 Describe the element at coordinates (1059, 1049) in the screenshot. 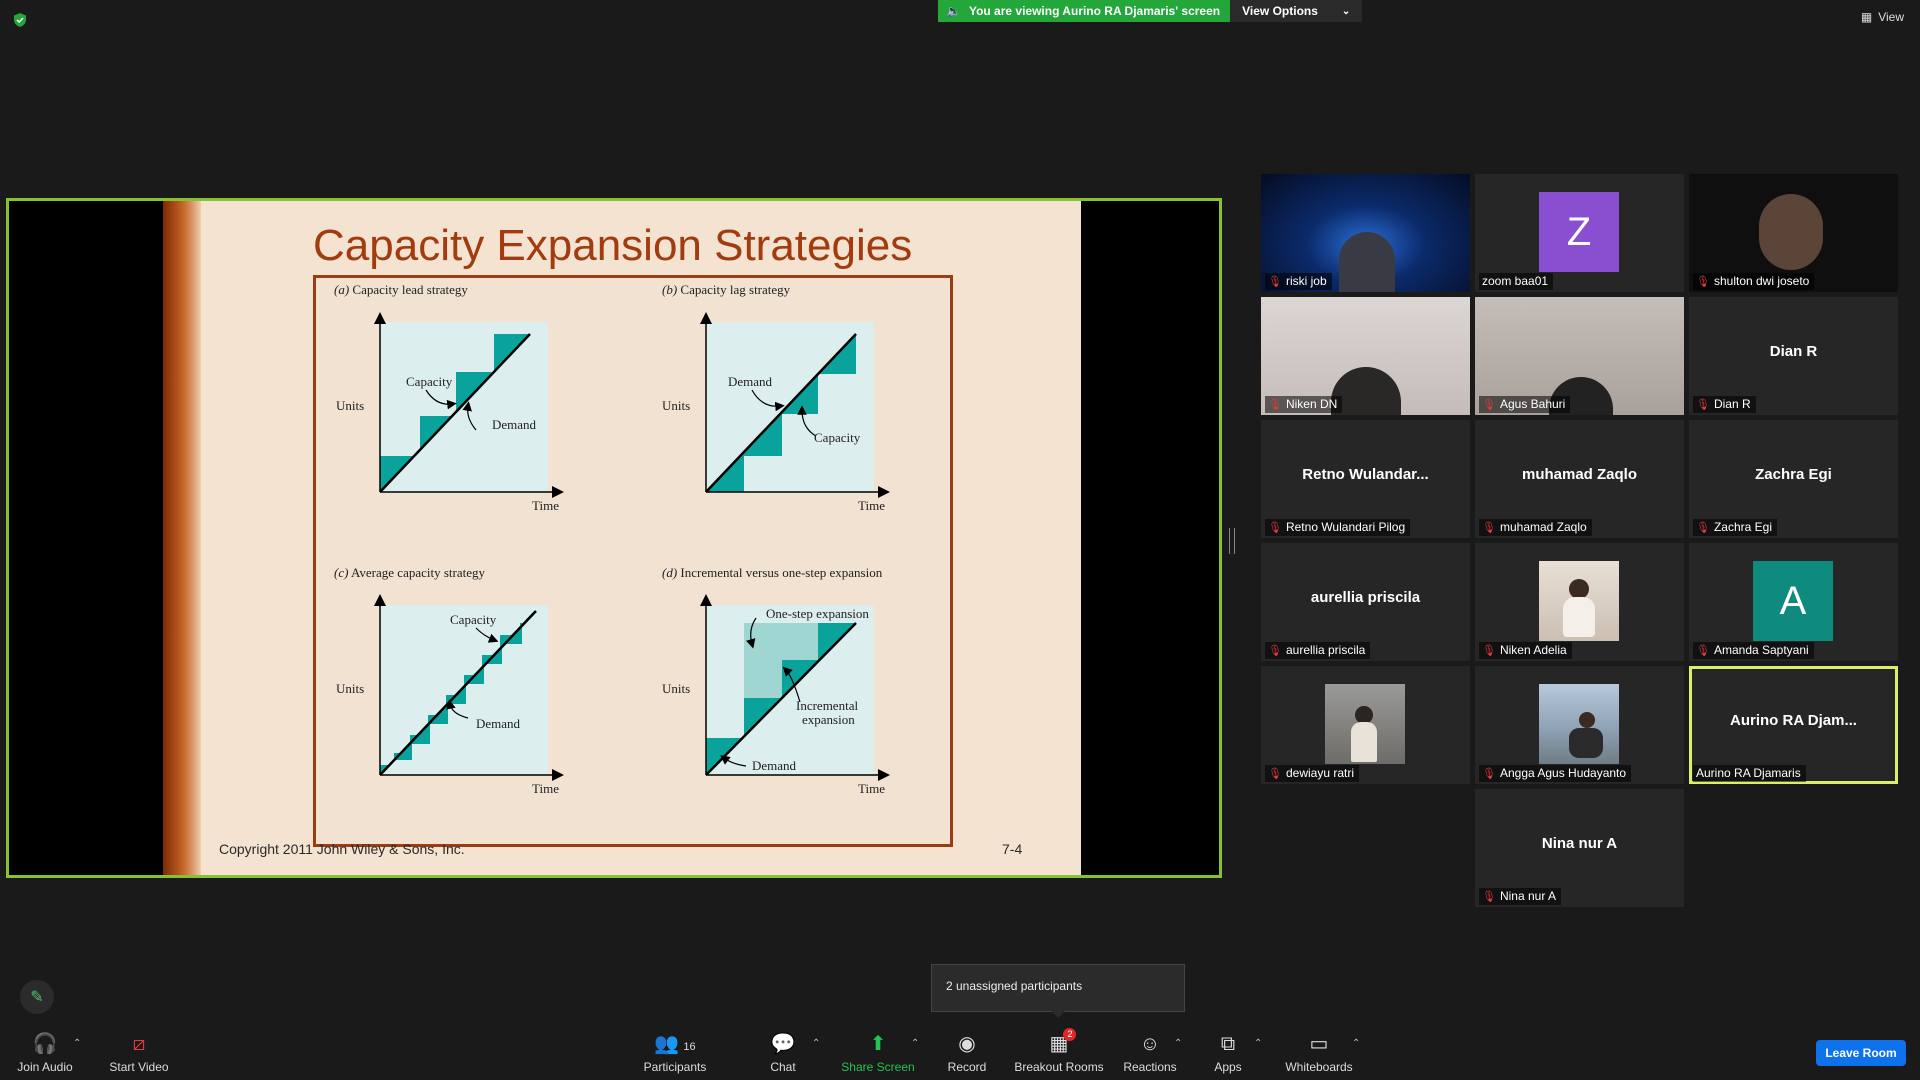

I see `breakout-rooms-button: ▦ 2 Breakout Rooms` at that location.